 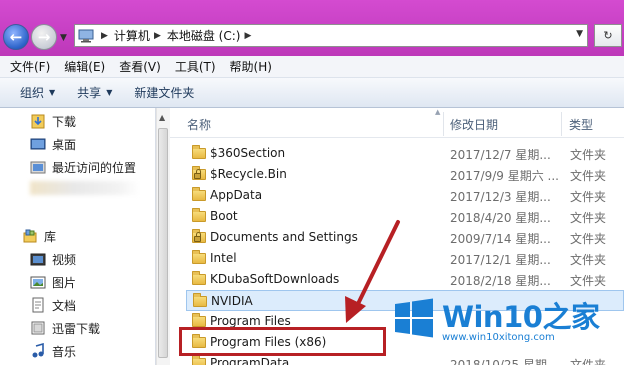 I want to click on nav-item-label: 音乐, so click(x=64, y=351).